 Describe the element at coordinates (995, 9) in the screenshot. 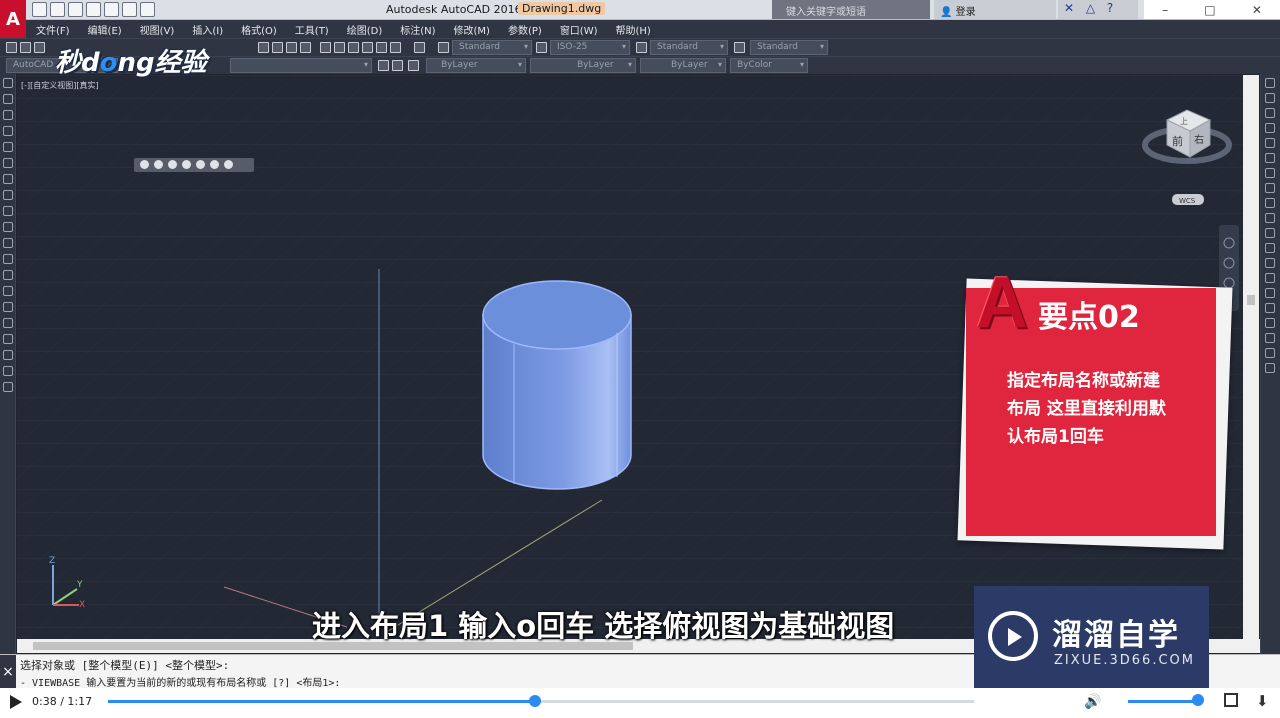

I see `sign-in-button: 👤 登录` at that location.